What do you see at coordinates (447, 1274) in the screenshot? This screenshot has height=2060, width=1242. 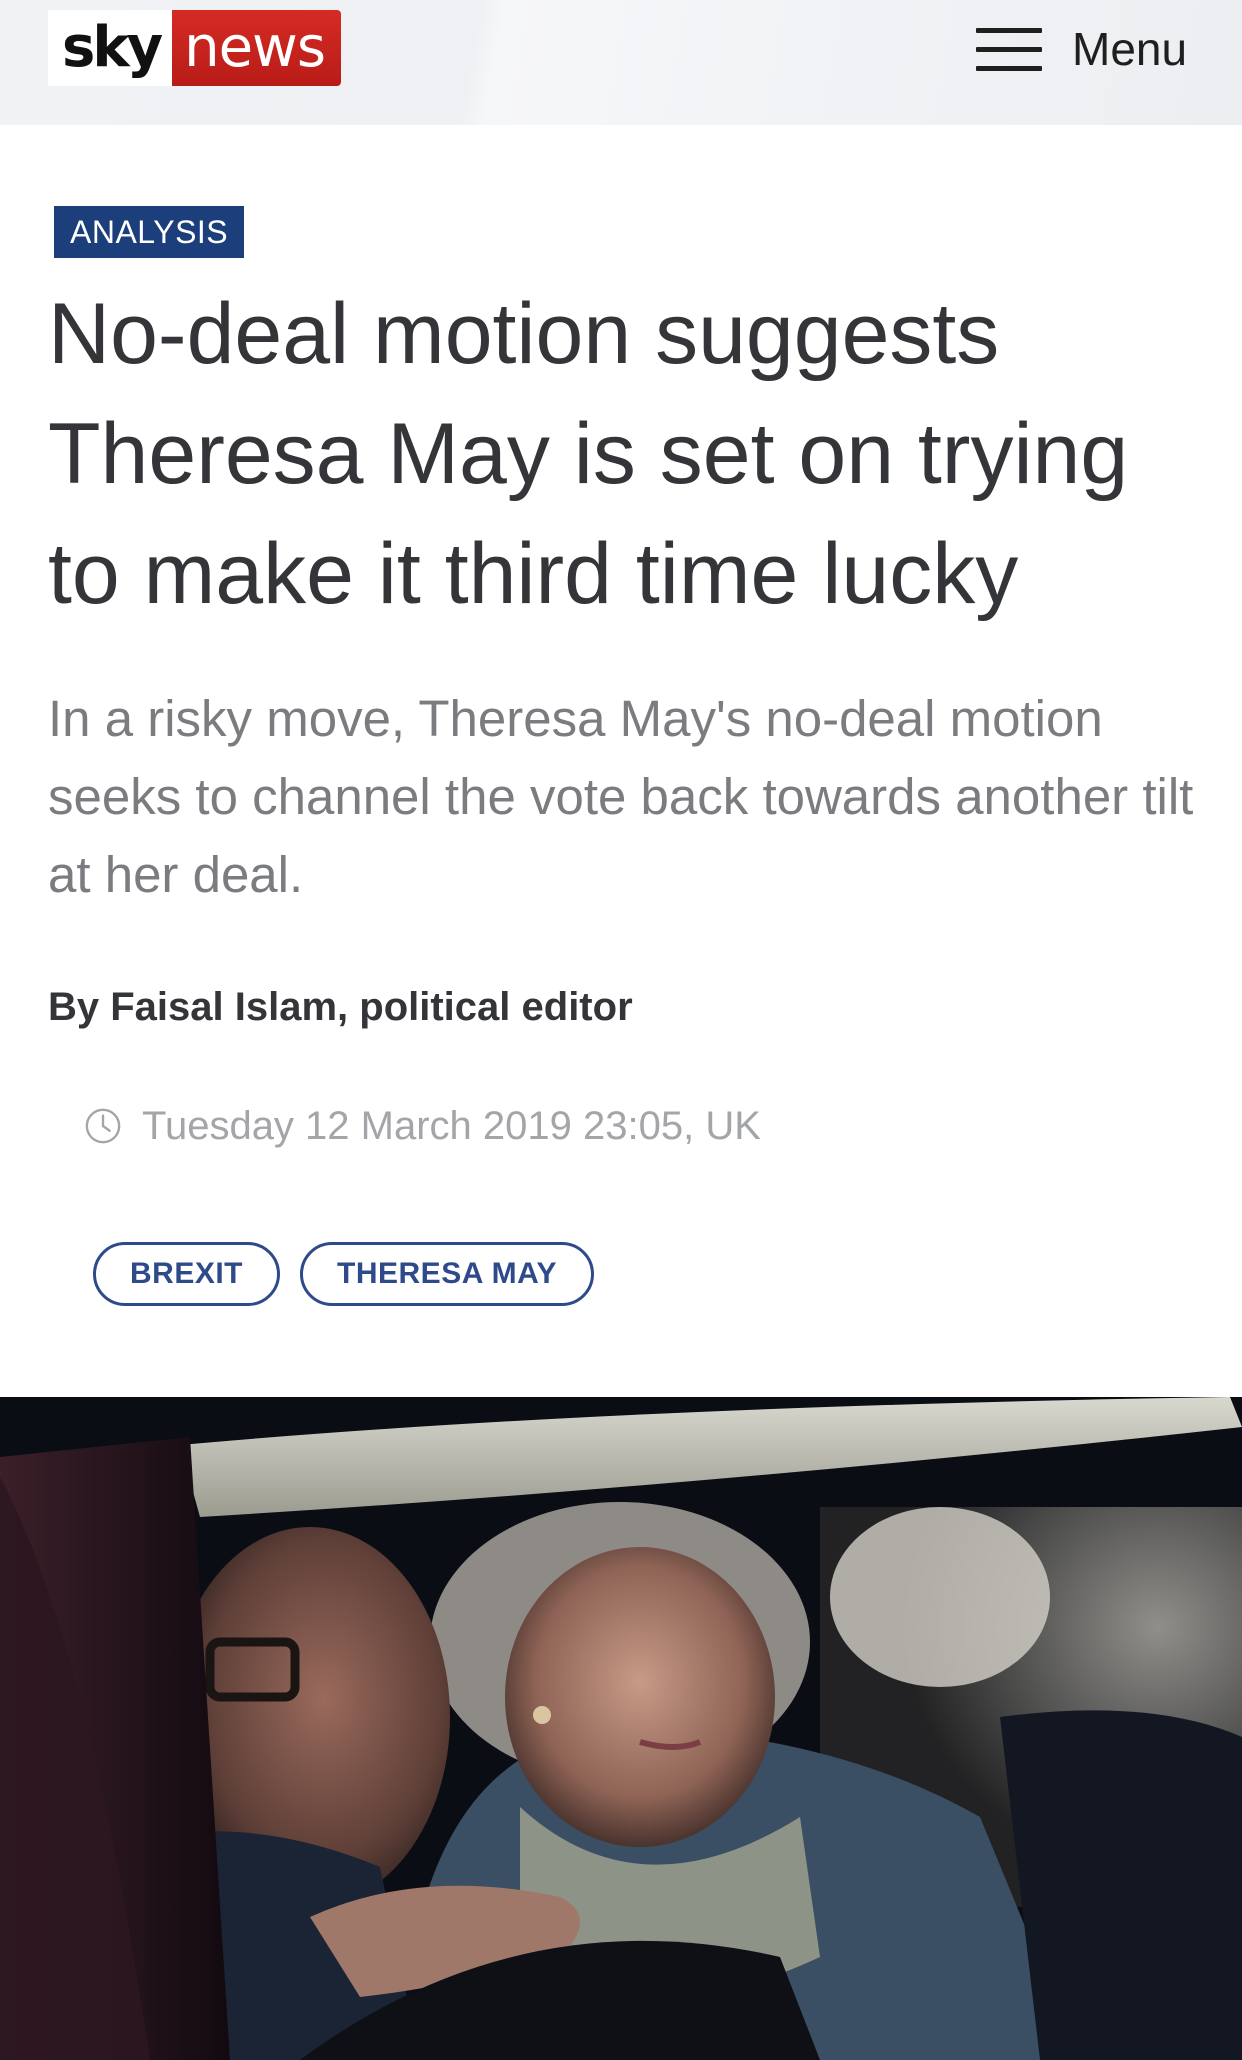 I see `tag-theresa-may: THERESA MAY` at bounding box center [447, 1274].